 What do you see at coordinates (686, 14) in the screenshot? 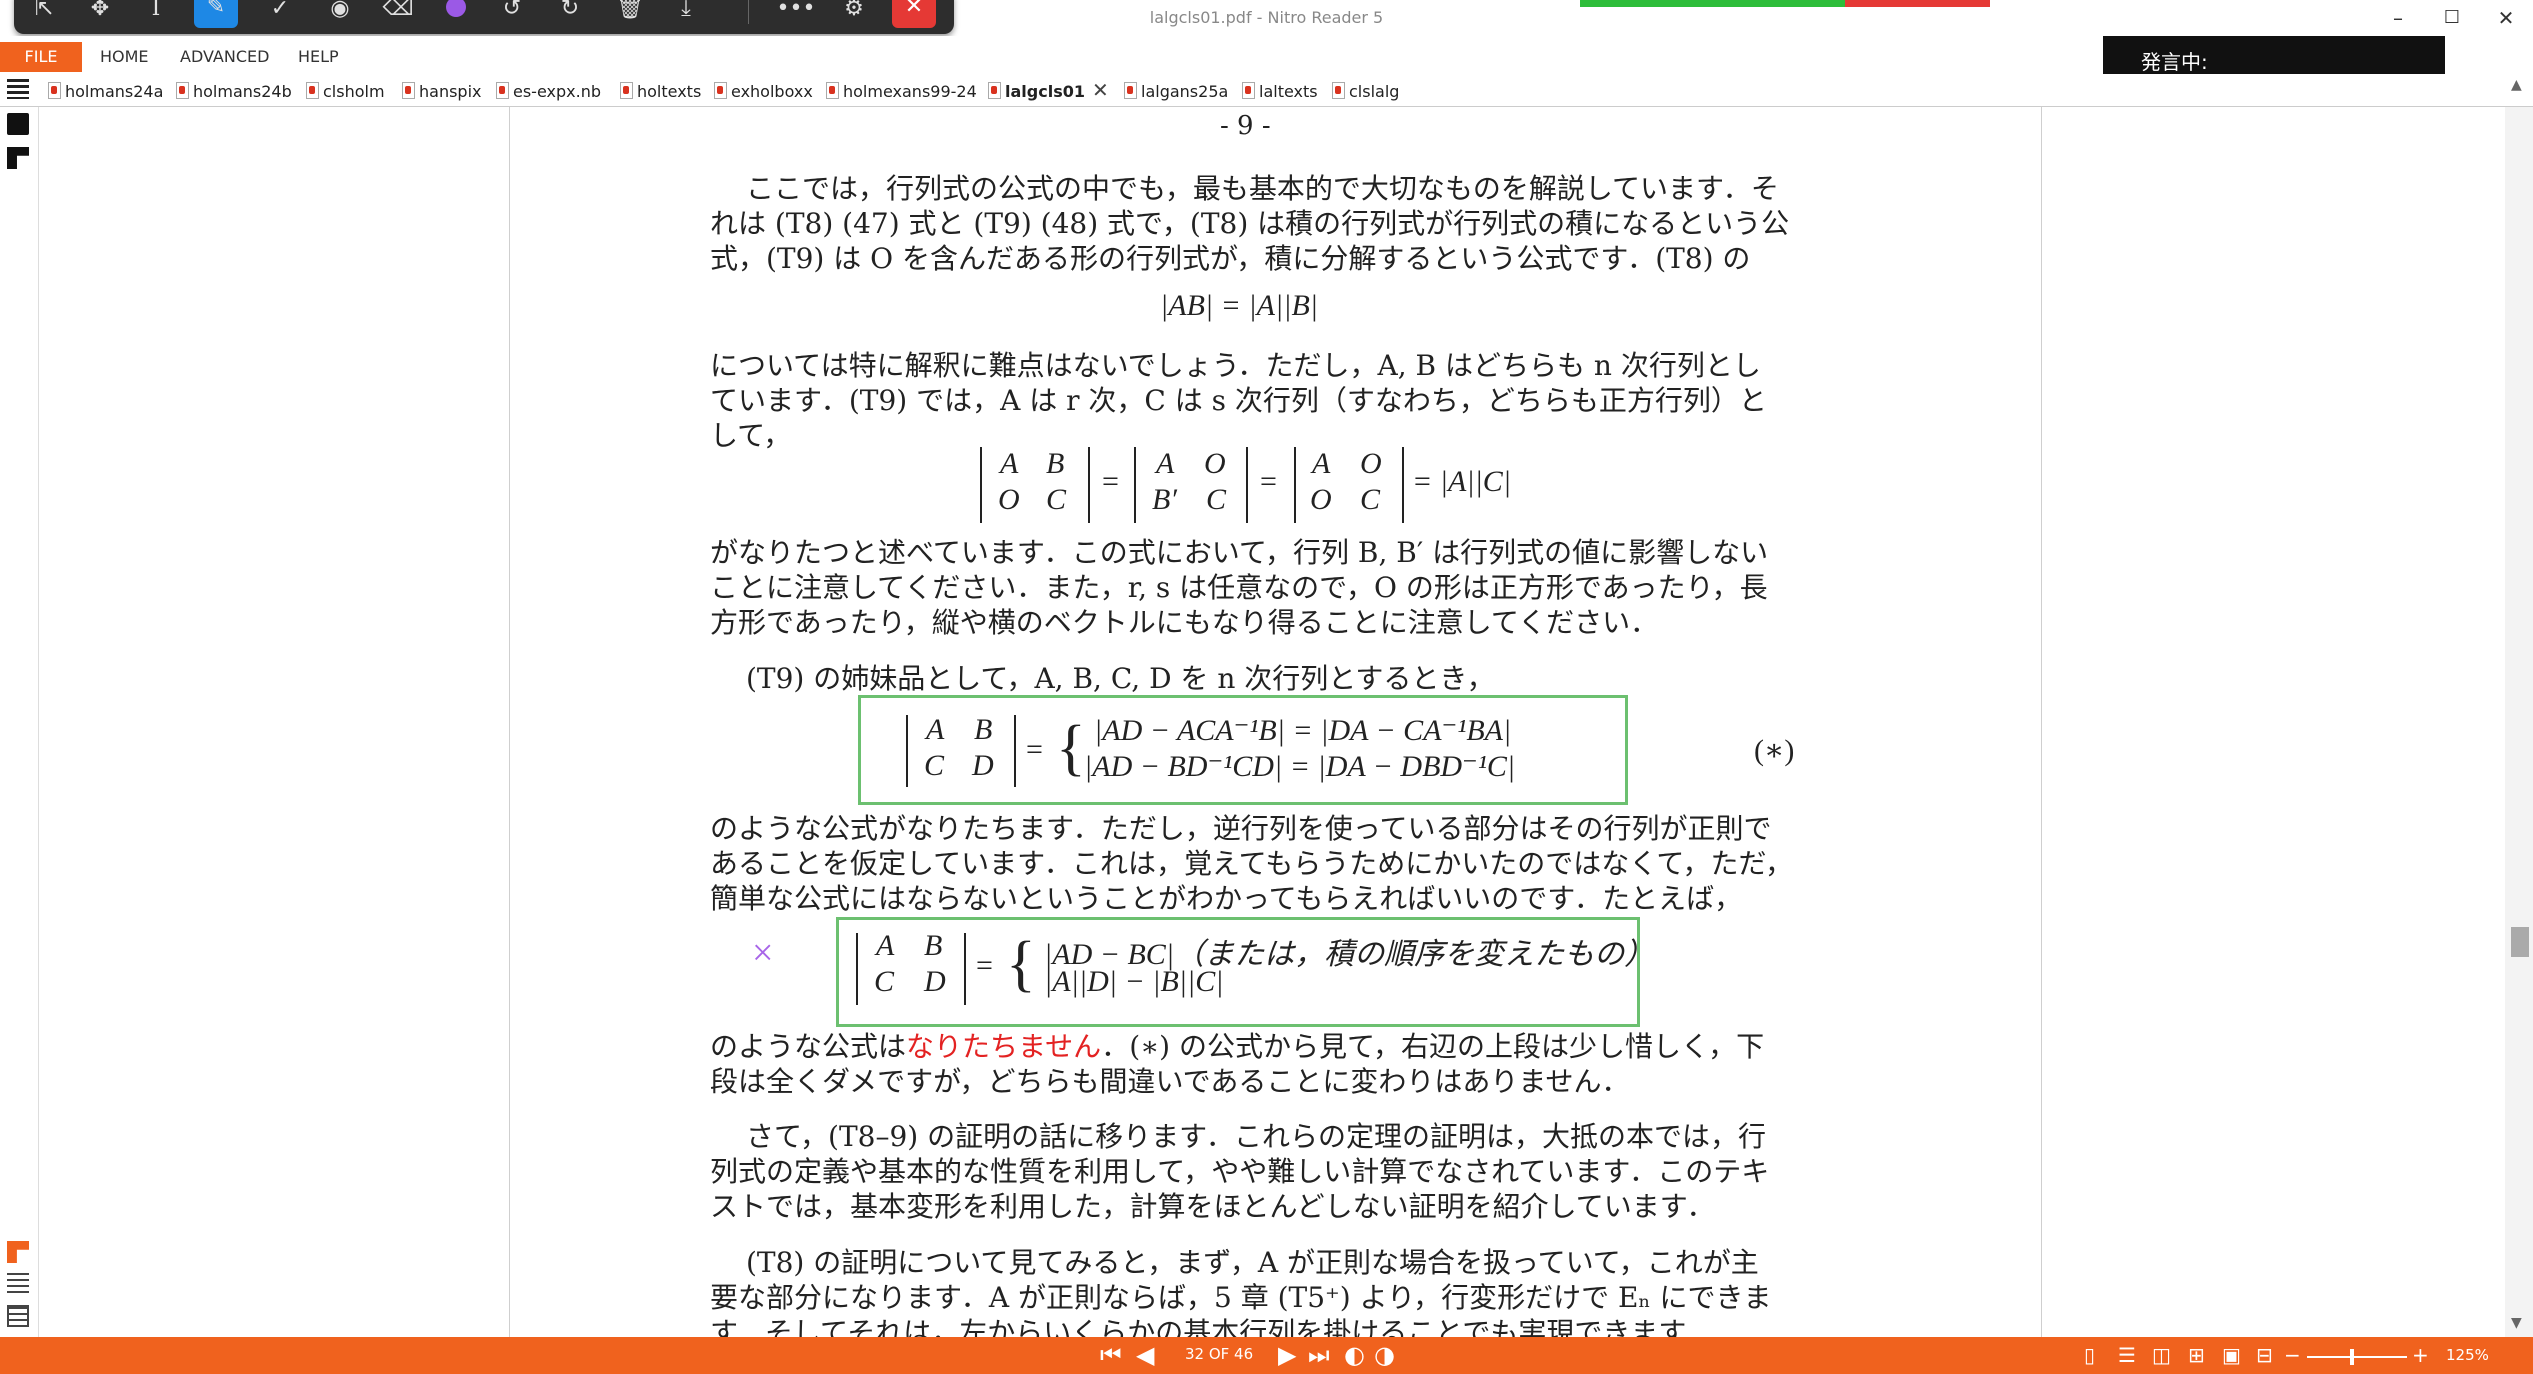
I see `download-icon: ⤓` at bounding box center [686, 14].